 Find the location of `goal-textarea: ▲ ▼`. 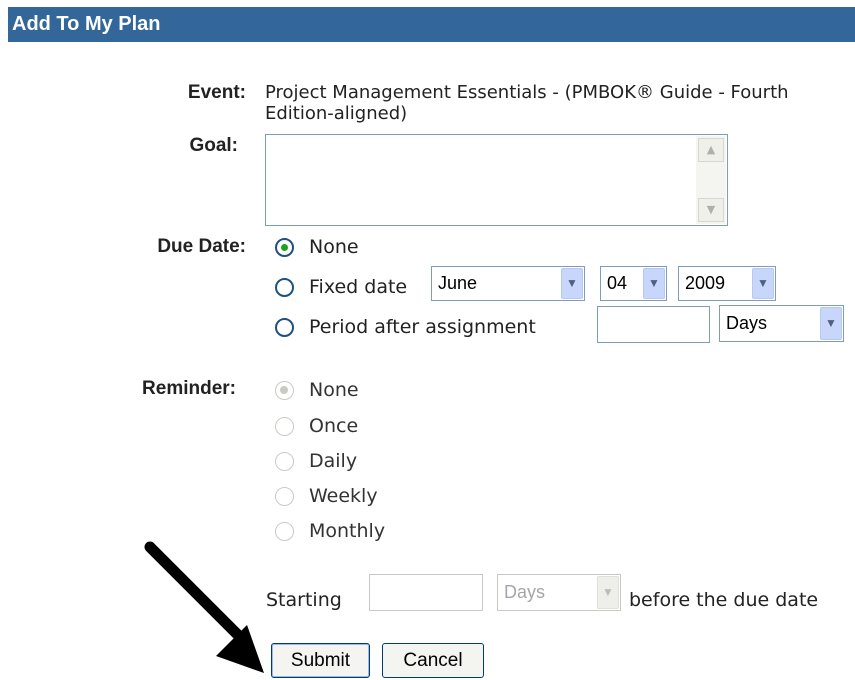

goal-textarea: ▲ ▼ is located at coordinates (496, 180).